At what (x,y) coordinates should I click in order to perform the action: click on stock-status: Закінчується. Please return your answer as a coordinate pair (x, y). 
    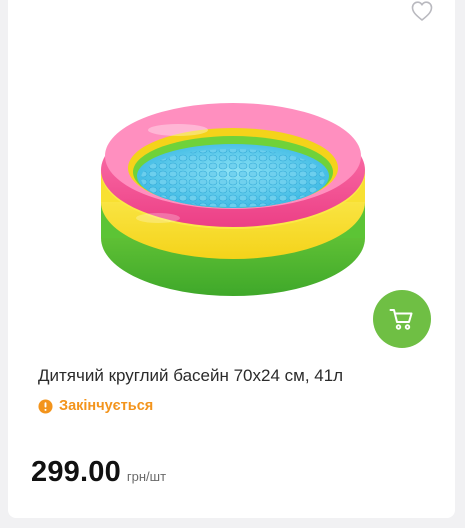
    Looking at the image, I should click on (95, 406).